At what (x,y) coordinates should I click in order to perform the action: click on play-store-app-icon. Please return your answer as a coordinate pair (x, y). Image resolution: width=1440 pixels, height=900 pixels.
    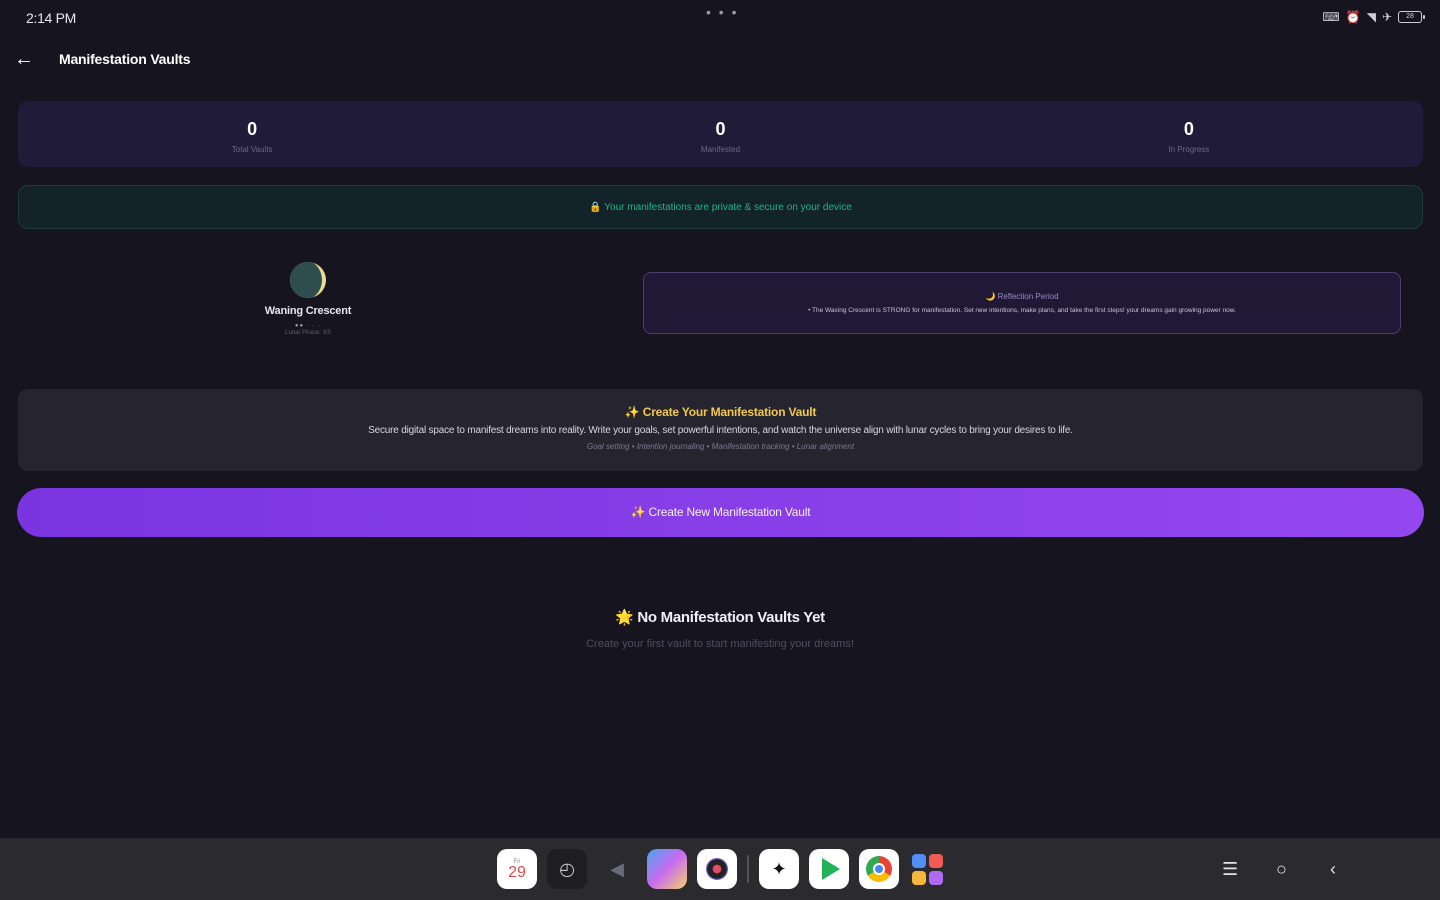
    Looking at the image, I should click on (829, 869).